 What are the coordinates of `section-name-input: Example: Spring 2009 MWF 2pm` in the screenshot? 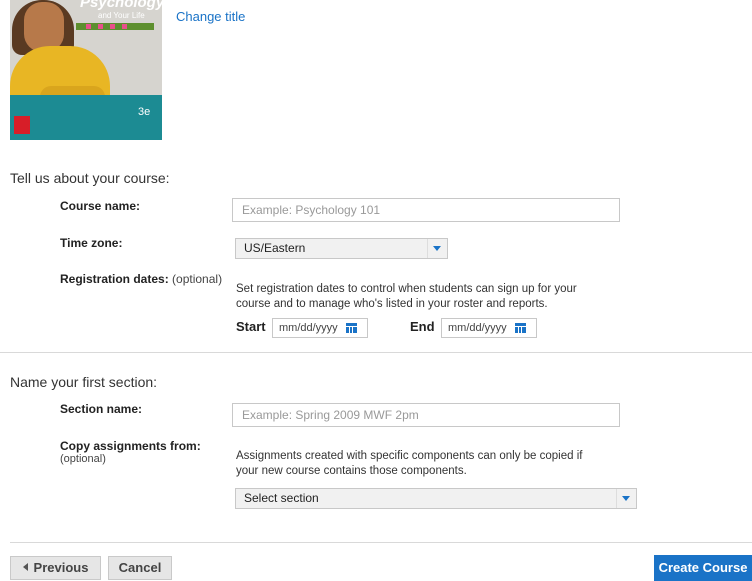 It's located at (426, 415).